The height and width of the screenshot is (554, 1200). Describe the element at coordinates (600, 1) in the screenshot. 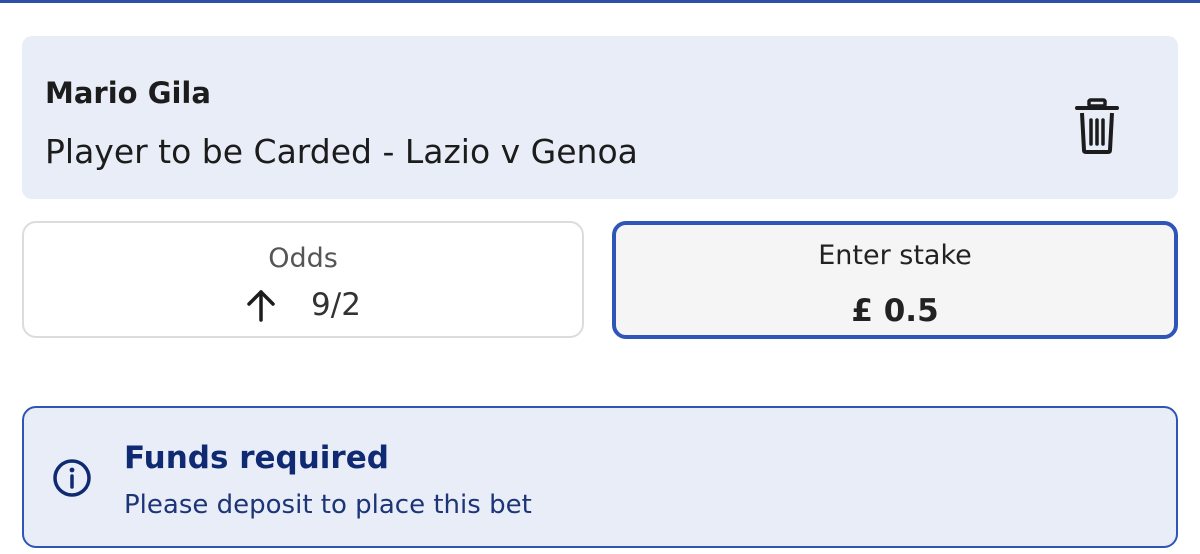

I see `top-divider` at that location.